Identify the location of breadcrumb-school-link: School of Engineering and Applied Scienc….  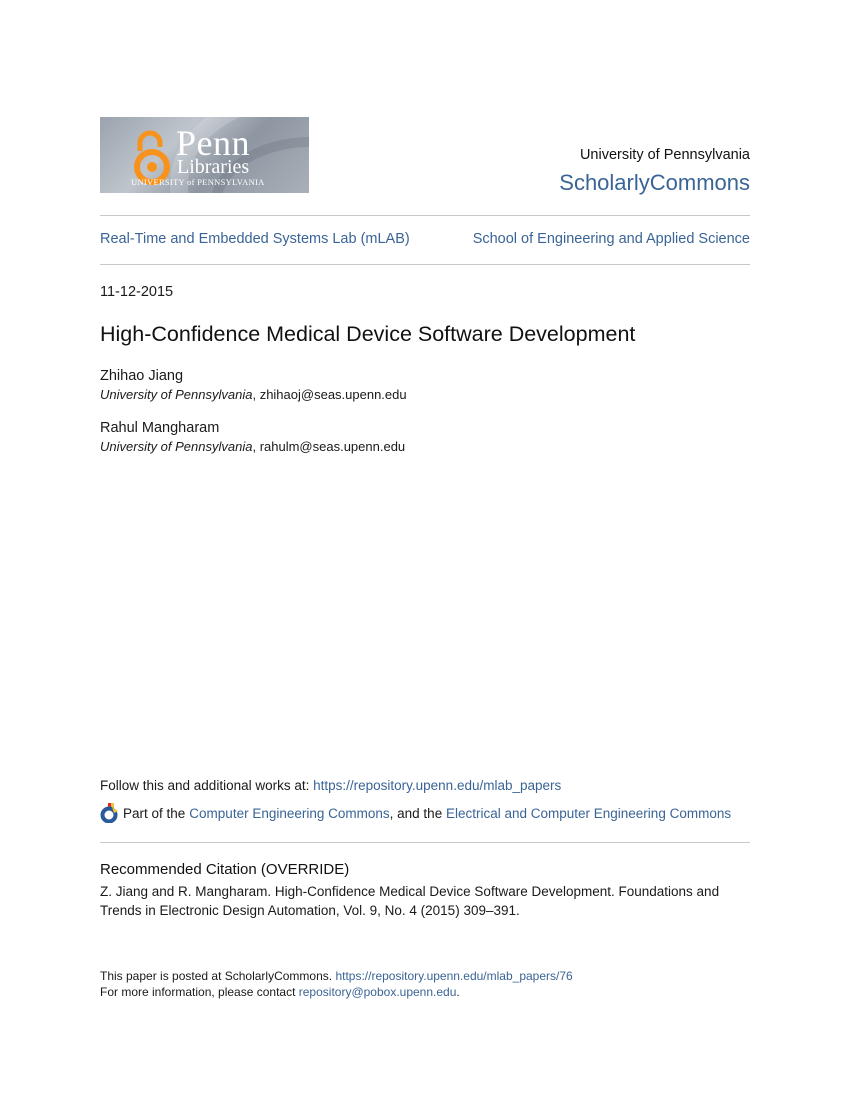
(611, 239).